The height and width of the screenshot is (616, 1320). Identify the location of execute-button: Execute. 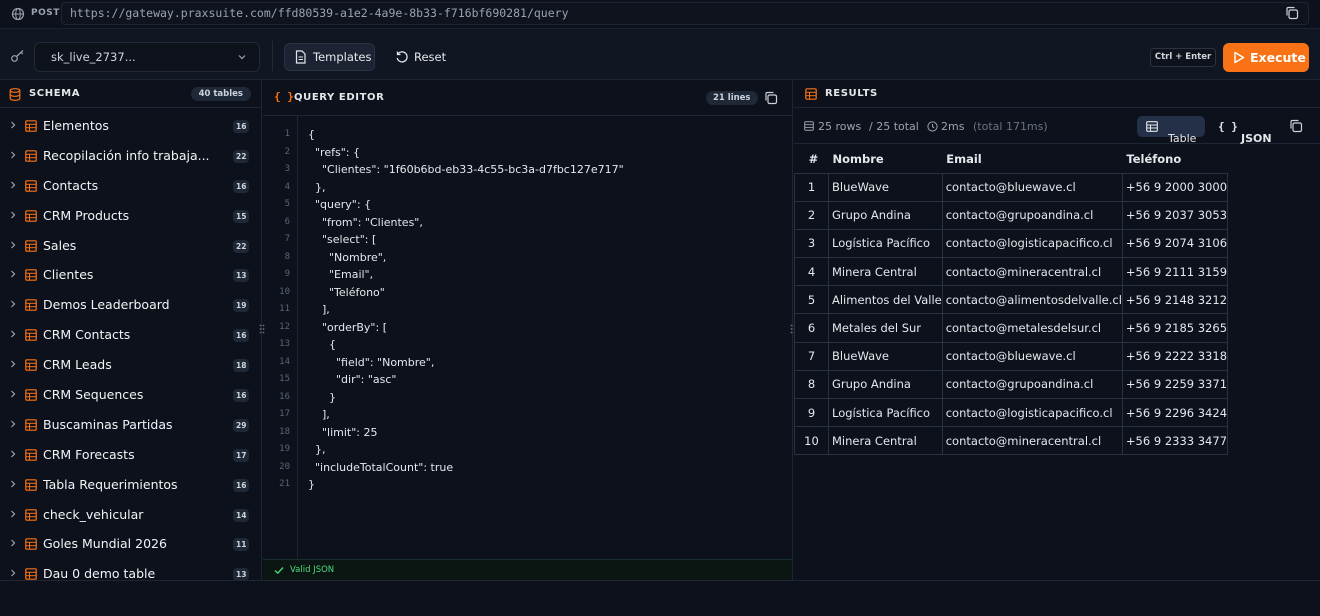
(1266, 57).